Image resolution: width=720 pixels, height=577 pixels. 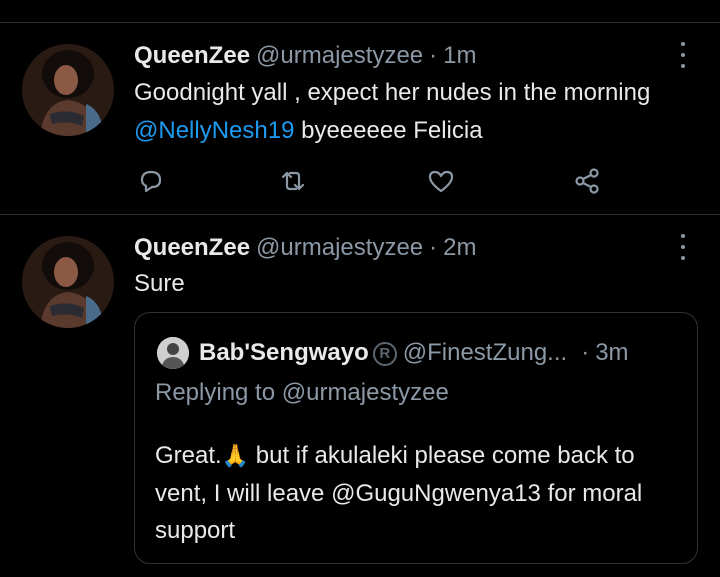 What do you see at coordinates (587, 181) in the screenshot?
I see `share-icon` at bounding box center [587, 181].